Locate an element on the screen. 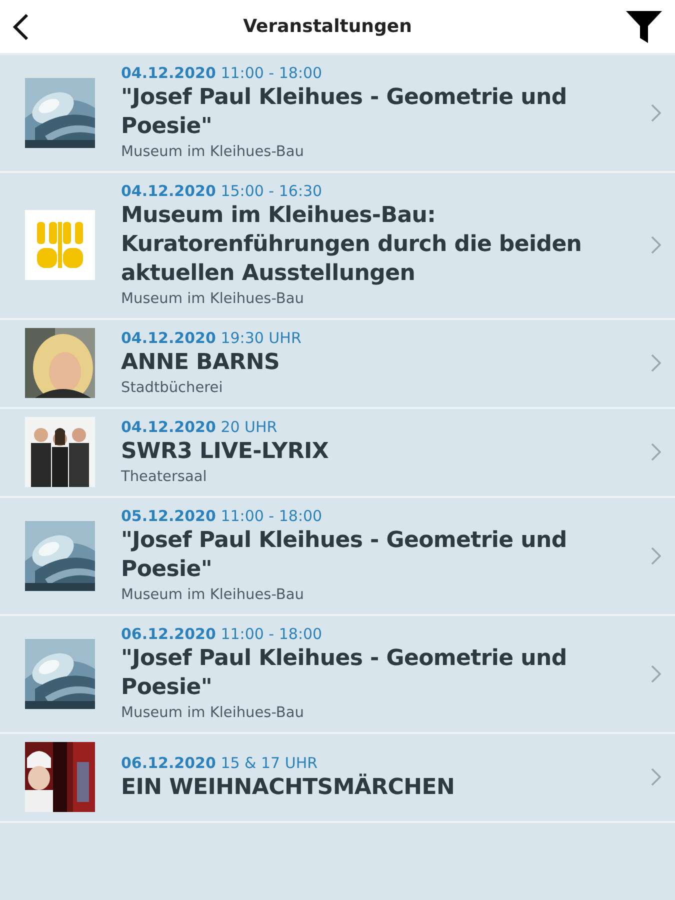  screen-title: Veranstaltungen is located at coordinates (327, 26).